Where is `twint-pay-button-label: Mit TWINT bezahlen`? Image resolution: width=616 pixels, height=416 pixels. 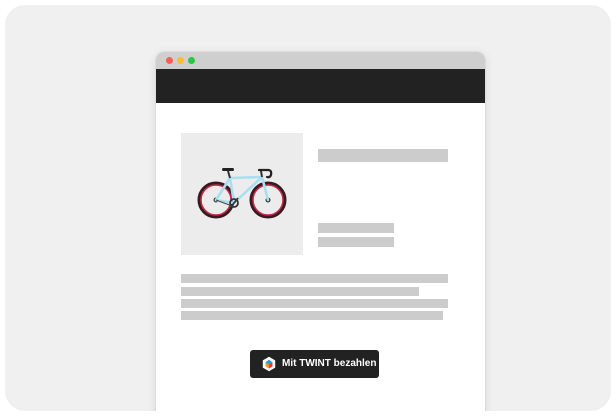 twint-pay-button-label: Mit TWINT bezahlen is located at coordinates (329, 363).